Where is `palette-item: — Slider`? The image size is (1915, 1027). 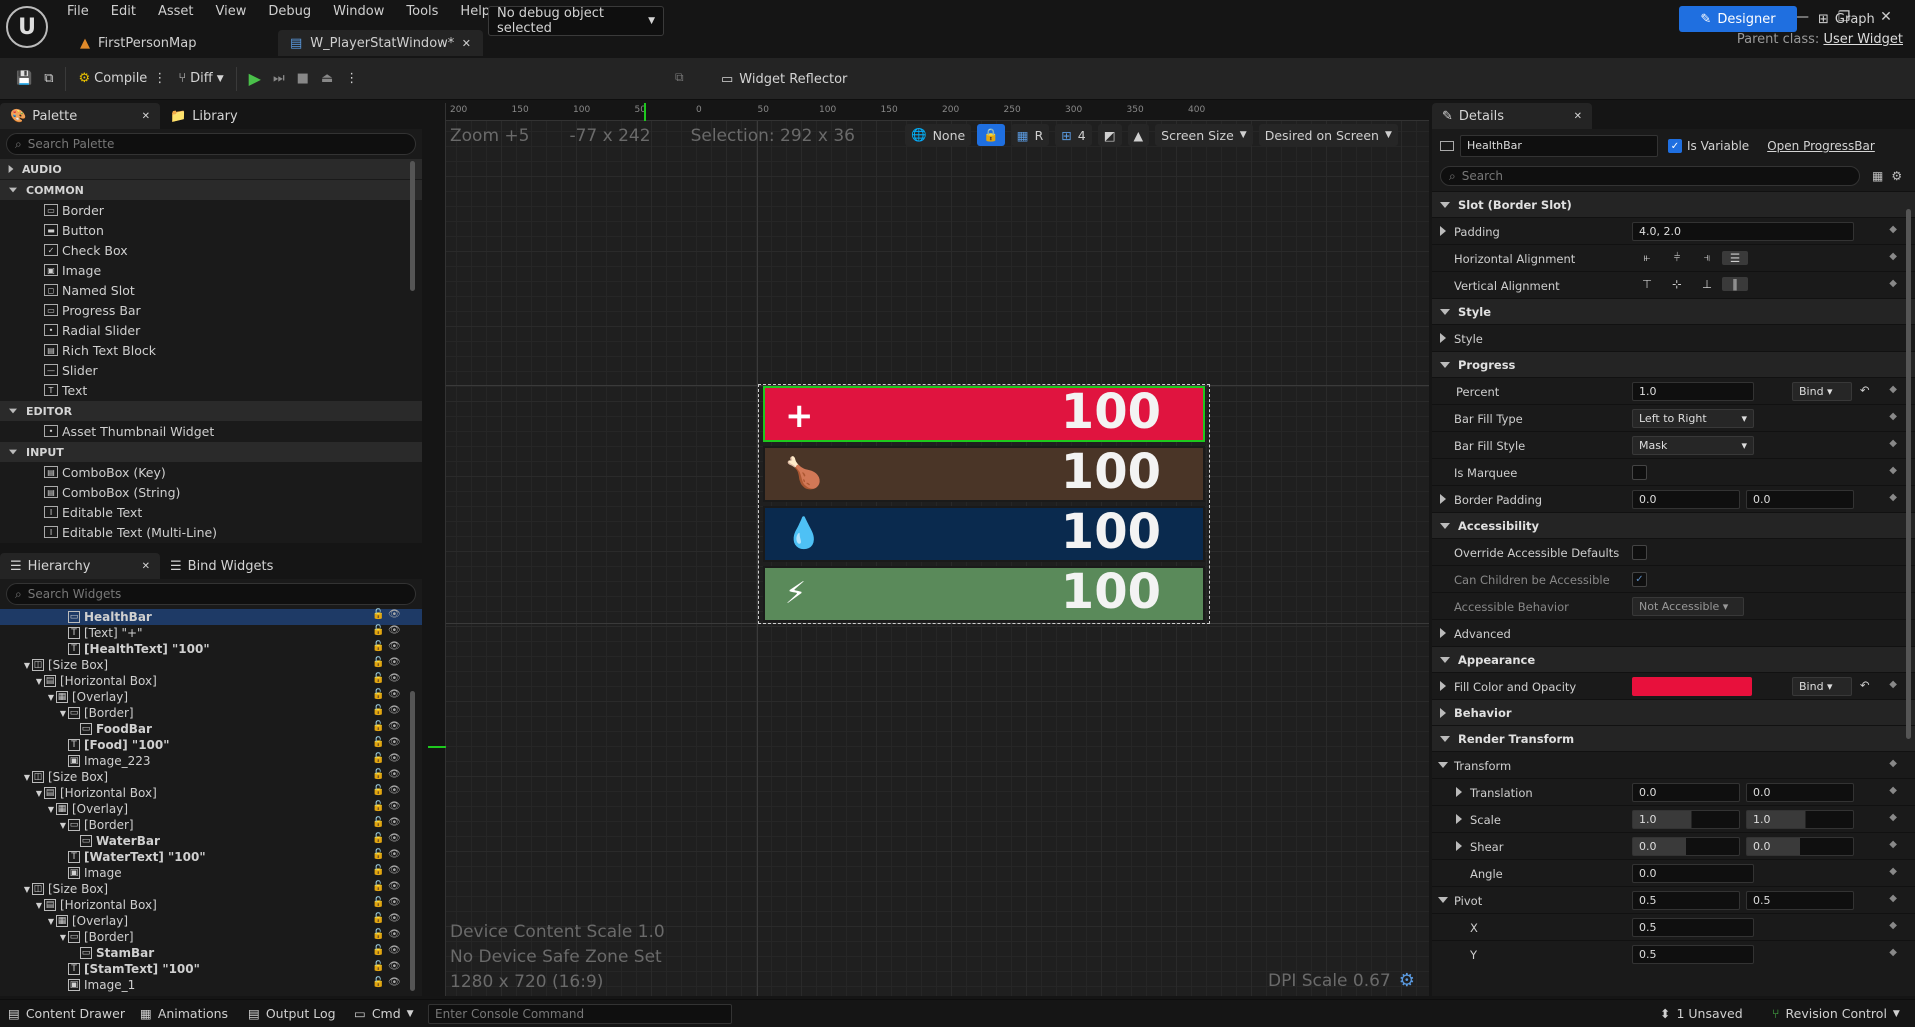 palette-item: — Slider is located at coordinates (211, 370).